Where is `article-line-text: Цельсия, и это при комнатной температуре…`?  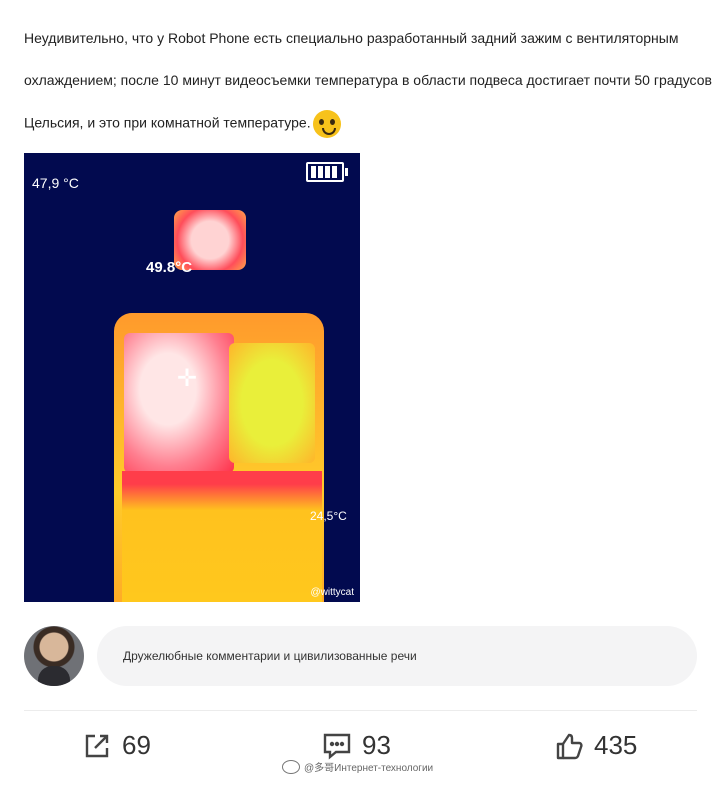
article-line-text: Цельсия, и это при комнатной температуре… is located at coordinates (167, 122).